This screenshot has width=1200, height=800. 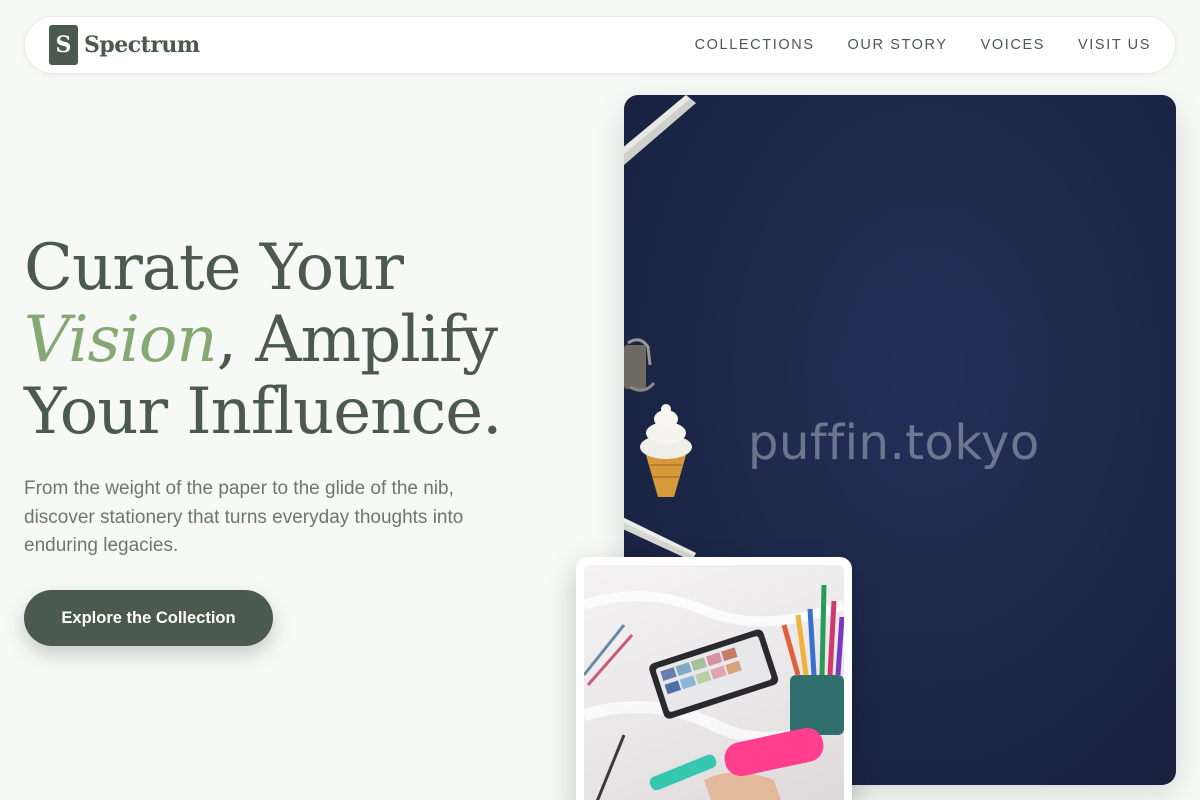 I want to click on nav-link-visit-us: VISIT US, so click(x=1114, y=45).